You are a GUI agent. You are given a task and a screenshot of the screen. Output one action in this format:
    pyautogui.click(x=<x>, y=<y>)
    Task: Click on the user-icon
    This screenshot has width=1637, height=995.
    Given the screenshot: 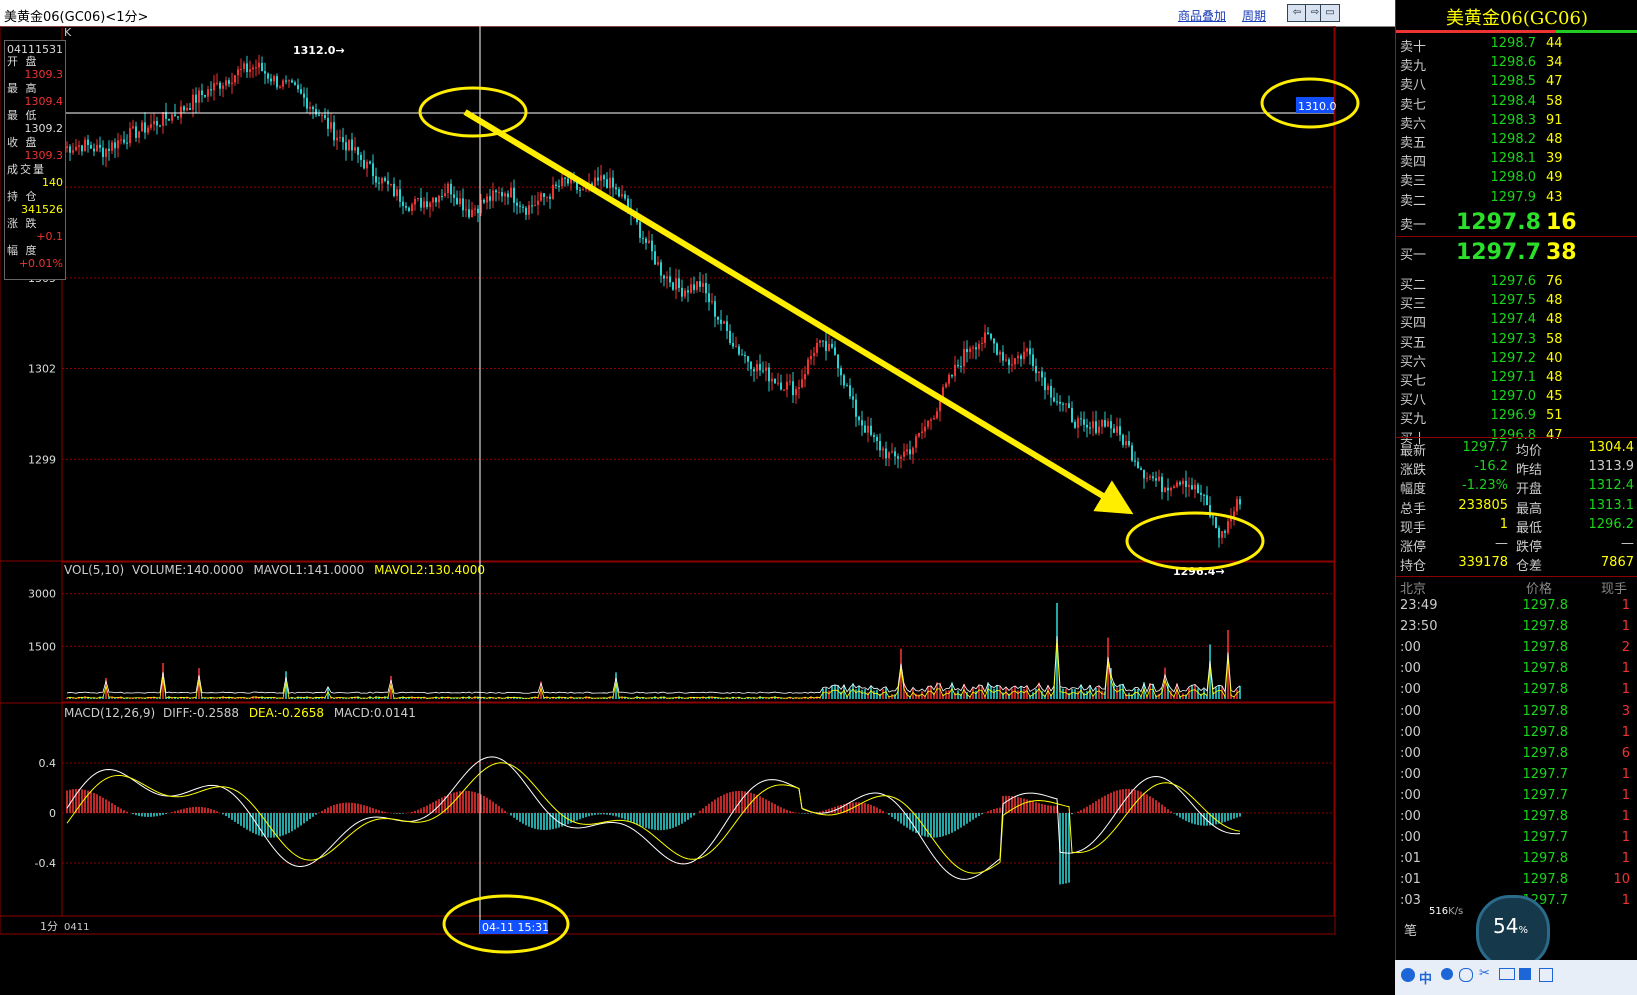 What is the action you would take?
    pyautogui.click(x=1408, y=975)
    